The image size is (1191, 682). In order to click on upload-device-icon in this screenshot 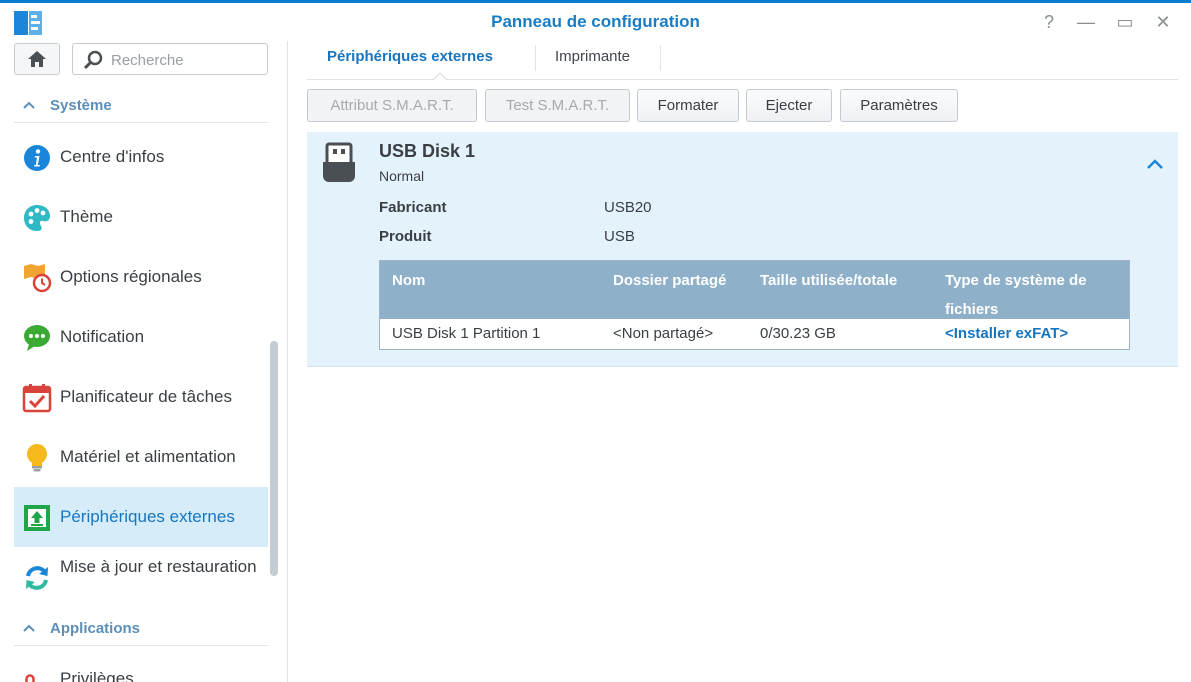, I will do `click(37, 518)`.